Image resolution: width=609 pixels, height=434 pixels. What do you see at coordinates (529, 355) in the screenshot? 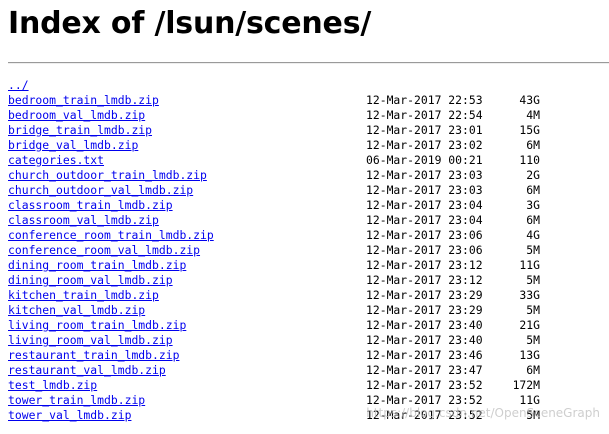
I see `file-size: 13G` at bounding box center [529, 355].